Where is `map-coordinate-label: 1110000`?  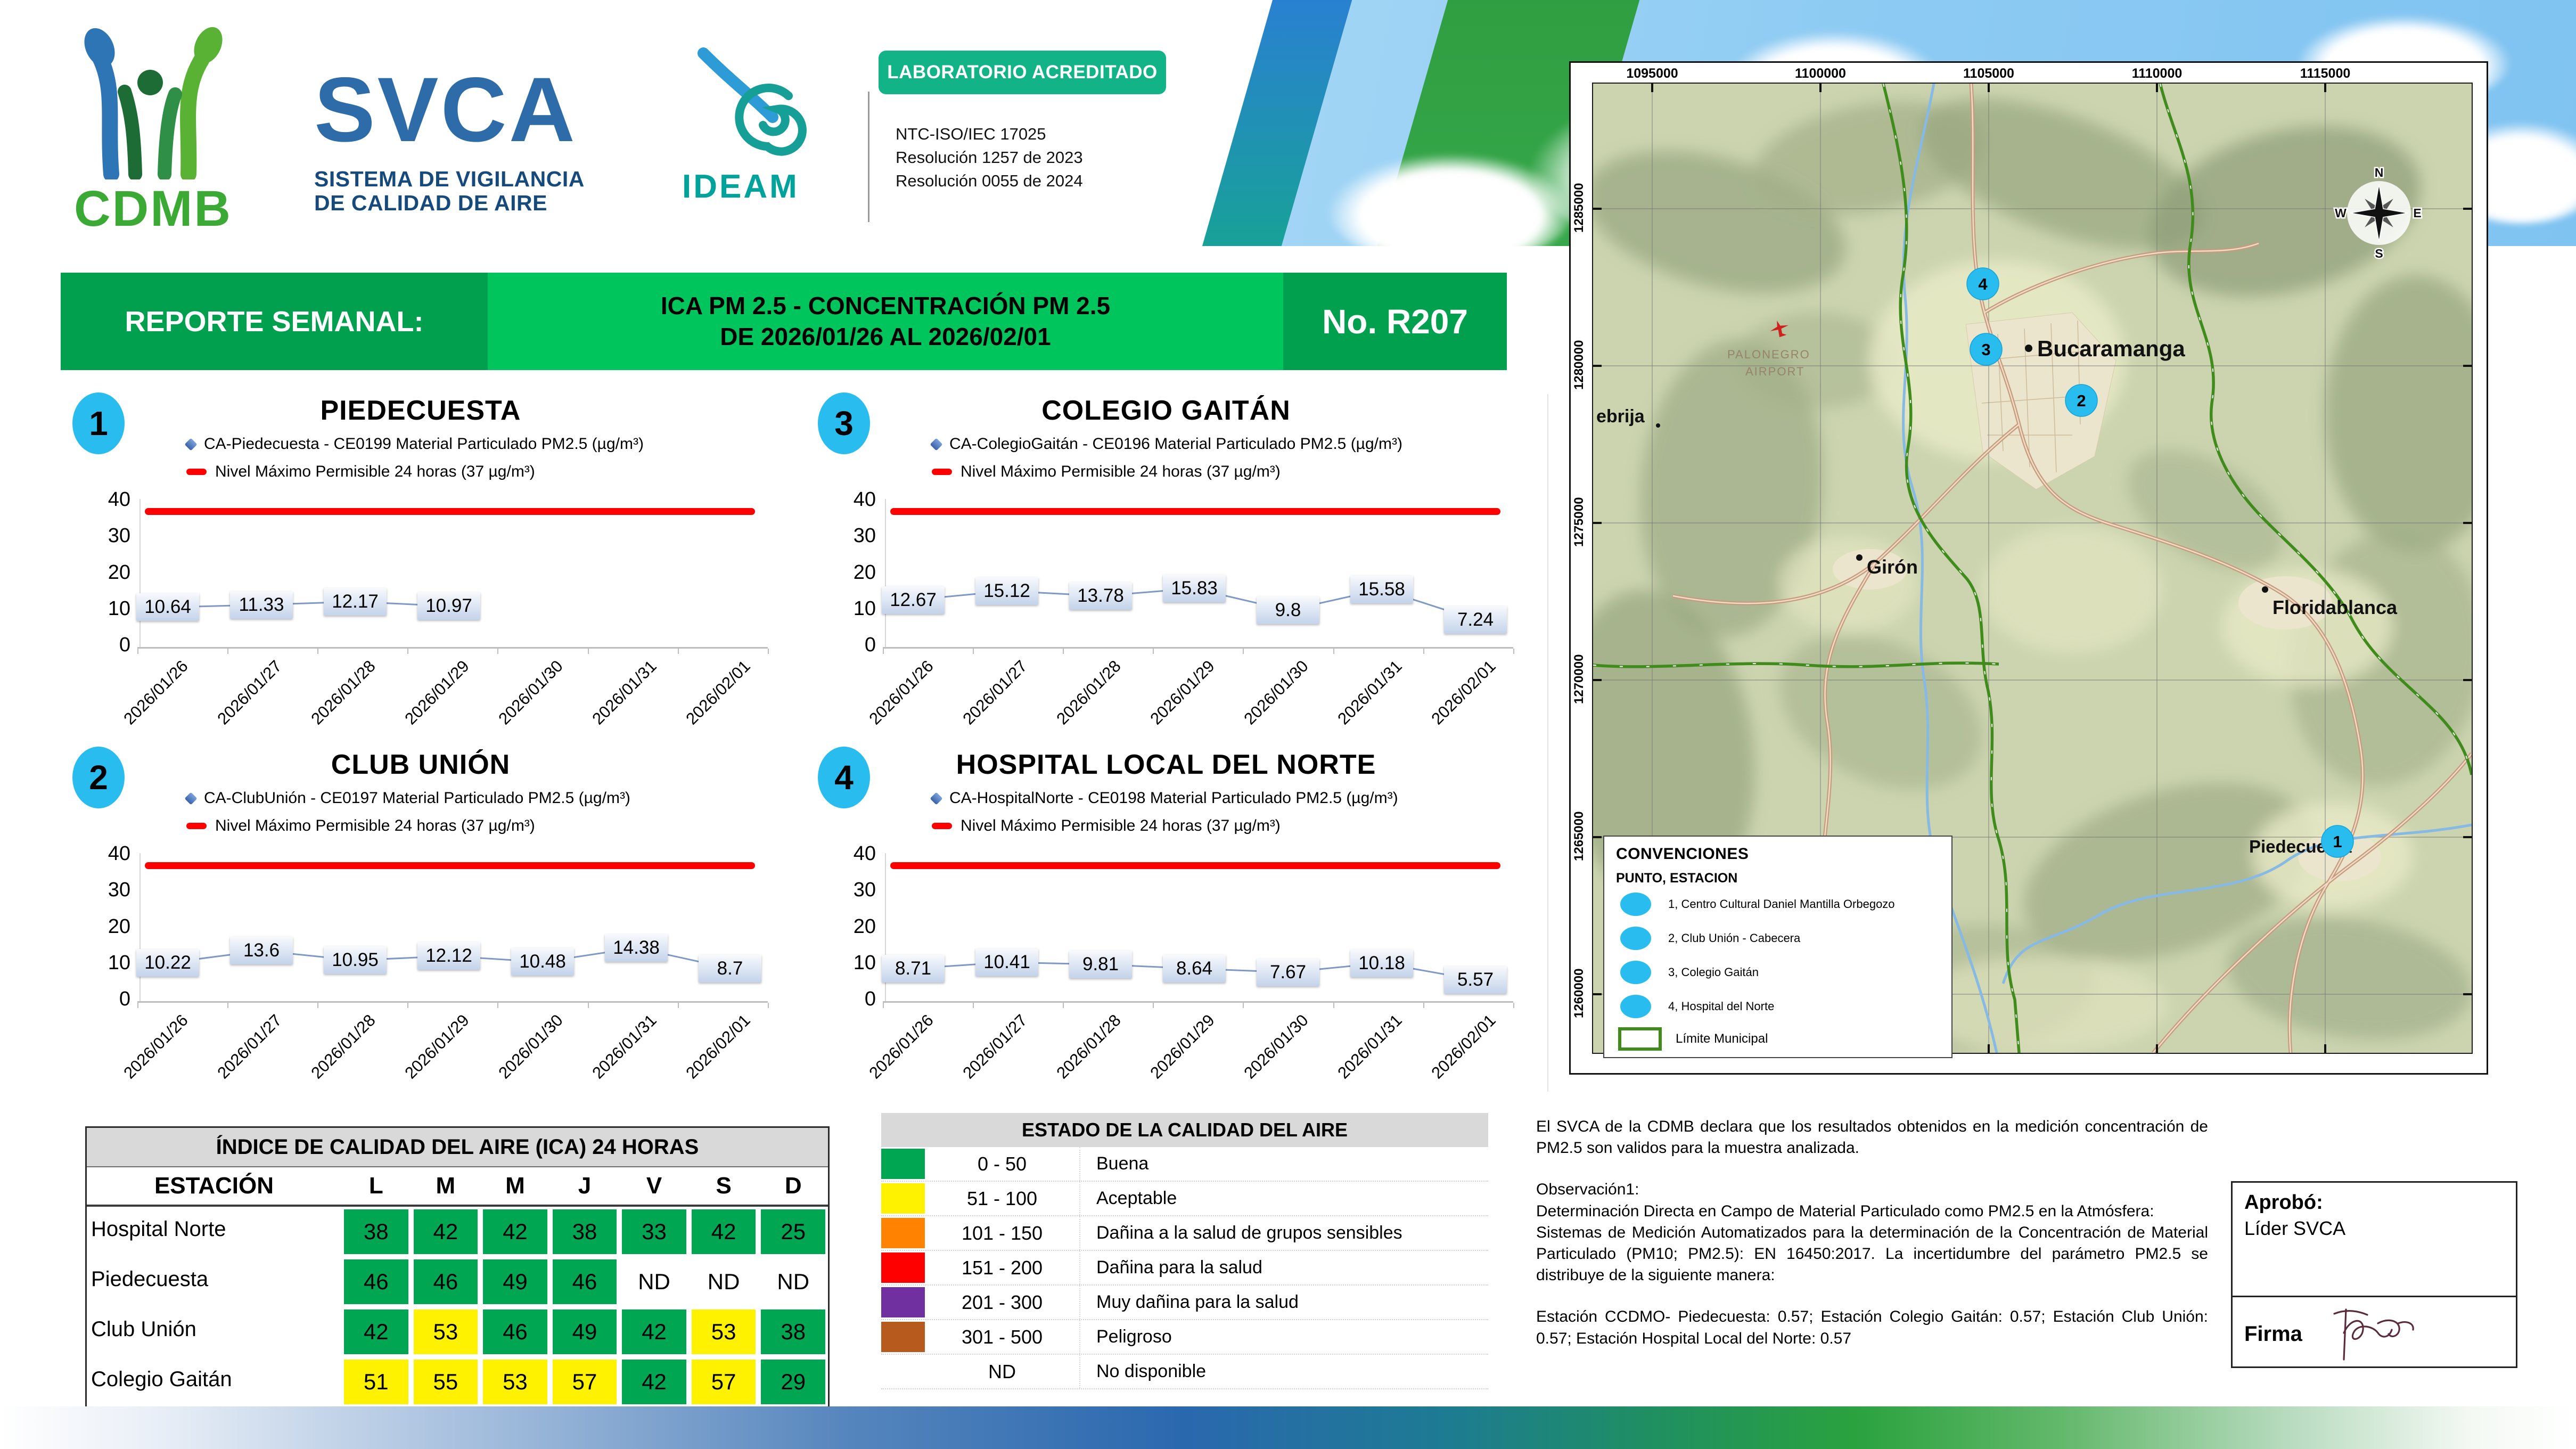 map-coordinate-label: 1110000 is located at coordinates (2157, 73).